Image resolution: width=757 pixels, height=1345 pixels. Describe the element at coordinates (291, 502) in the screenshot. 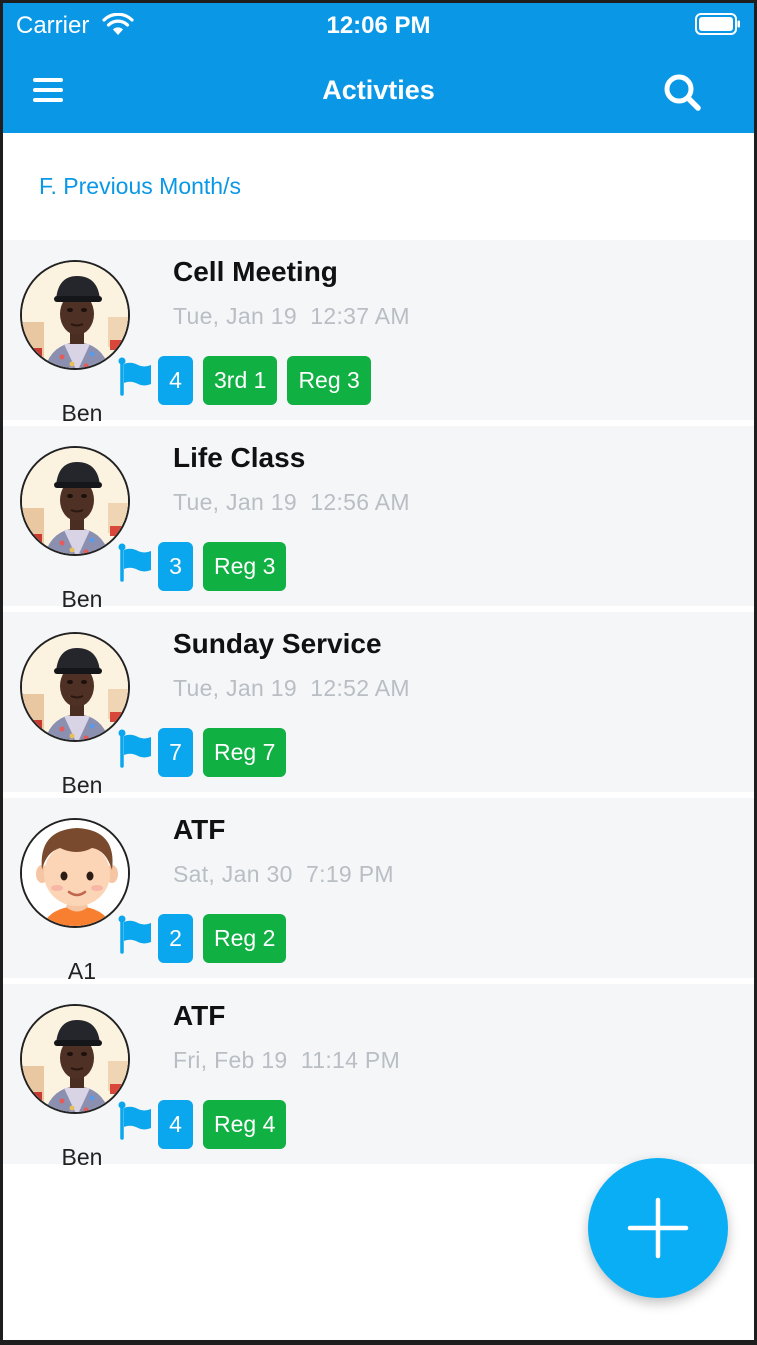

I see `activity-date: Tue, Jan 19 12:56 AM` at that location.